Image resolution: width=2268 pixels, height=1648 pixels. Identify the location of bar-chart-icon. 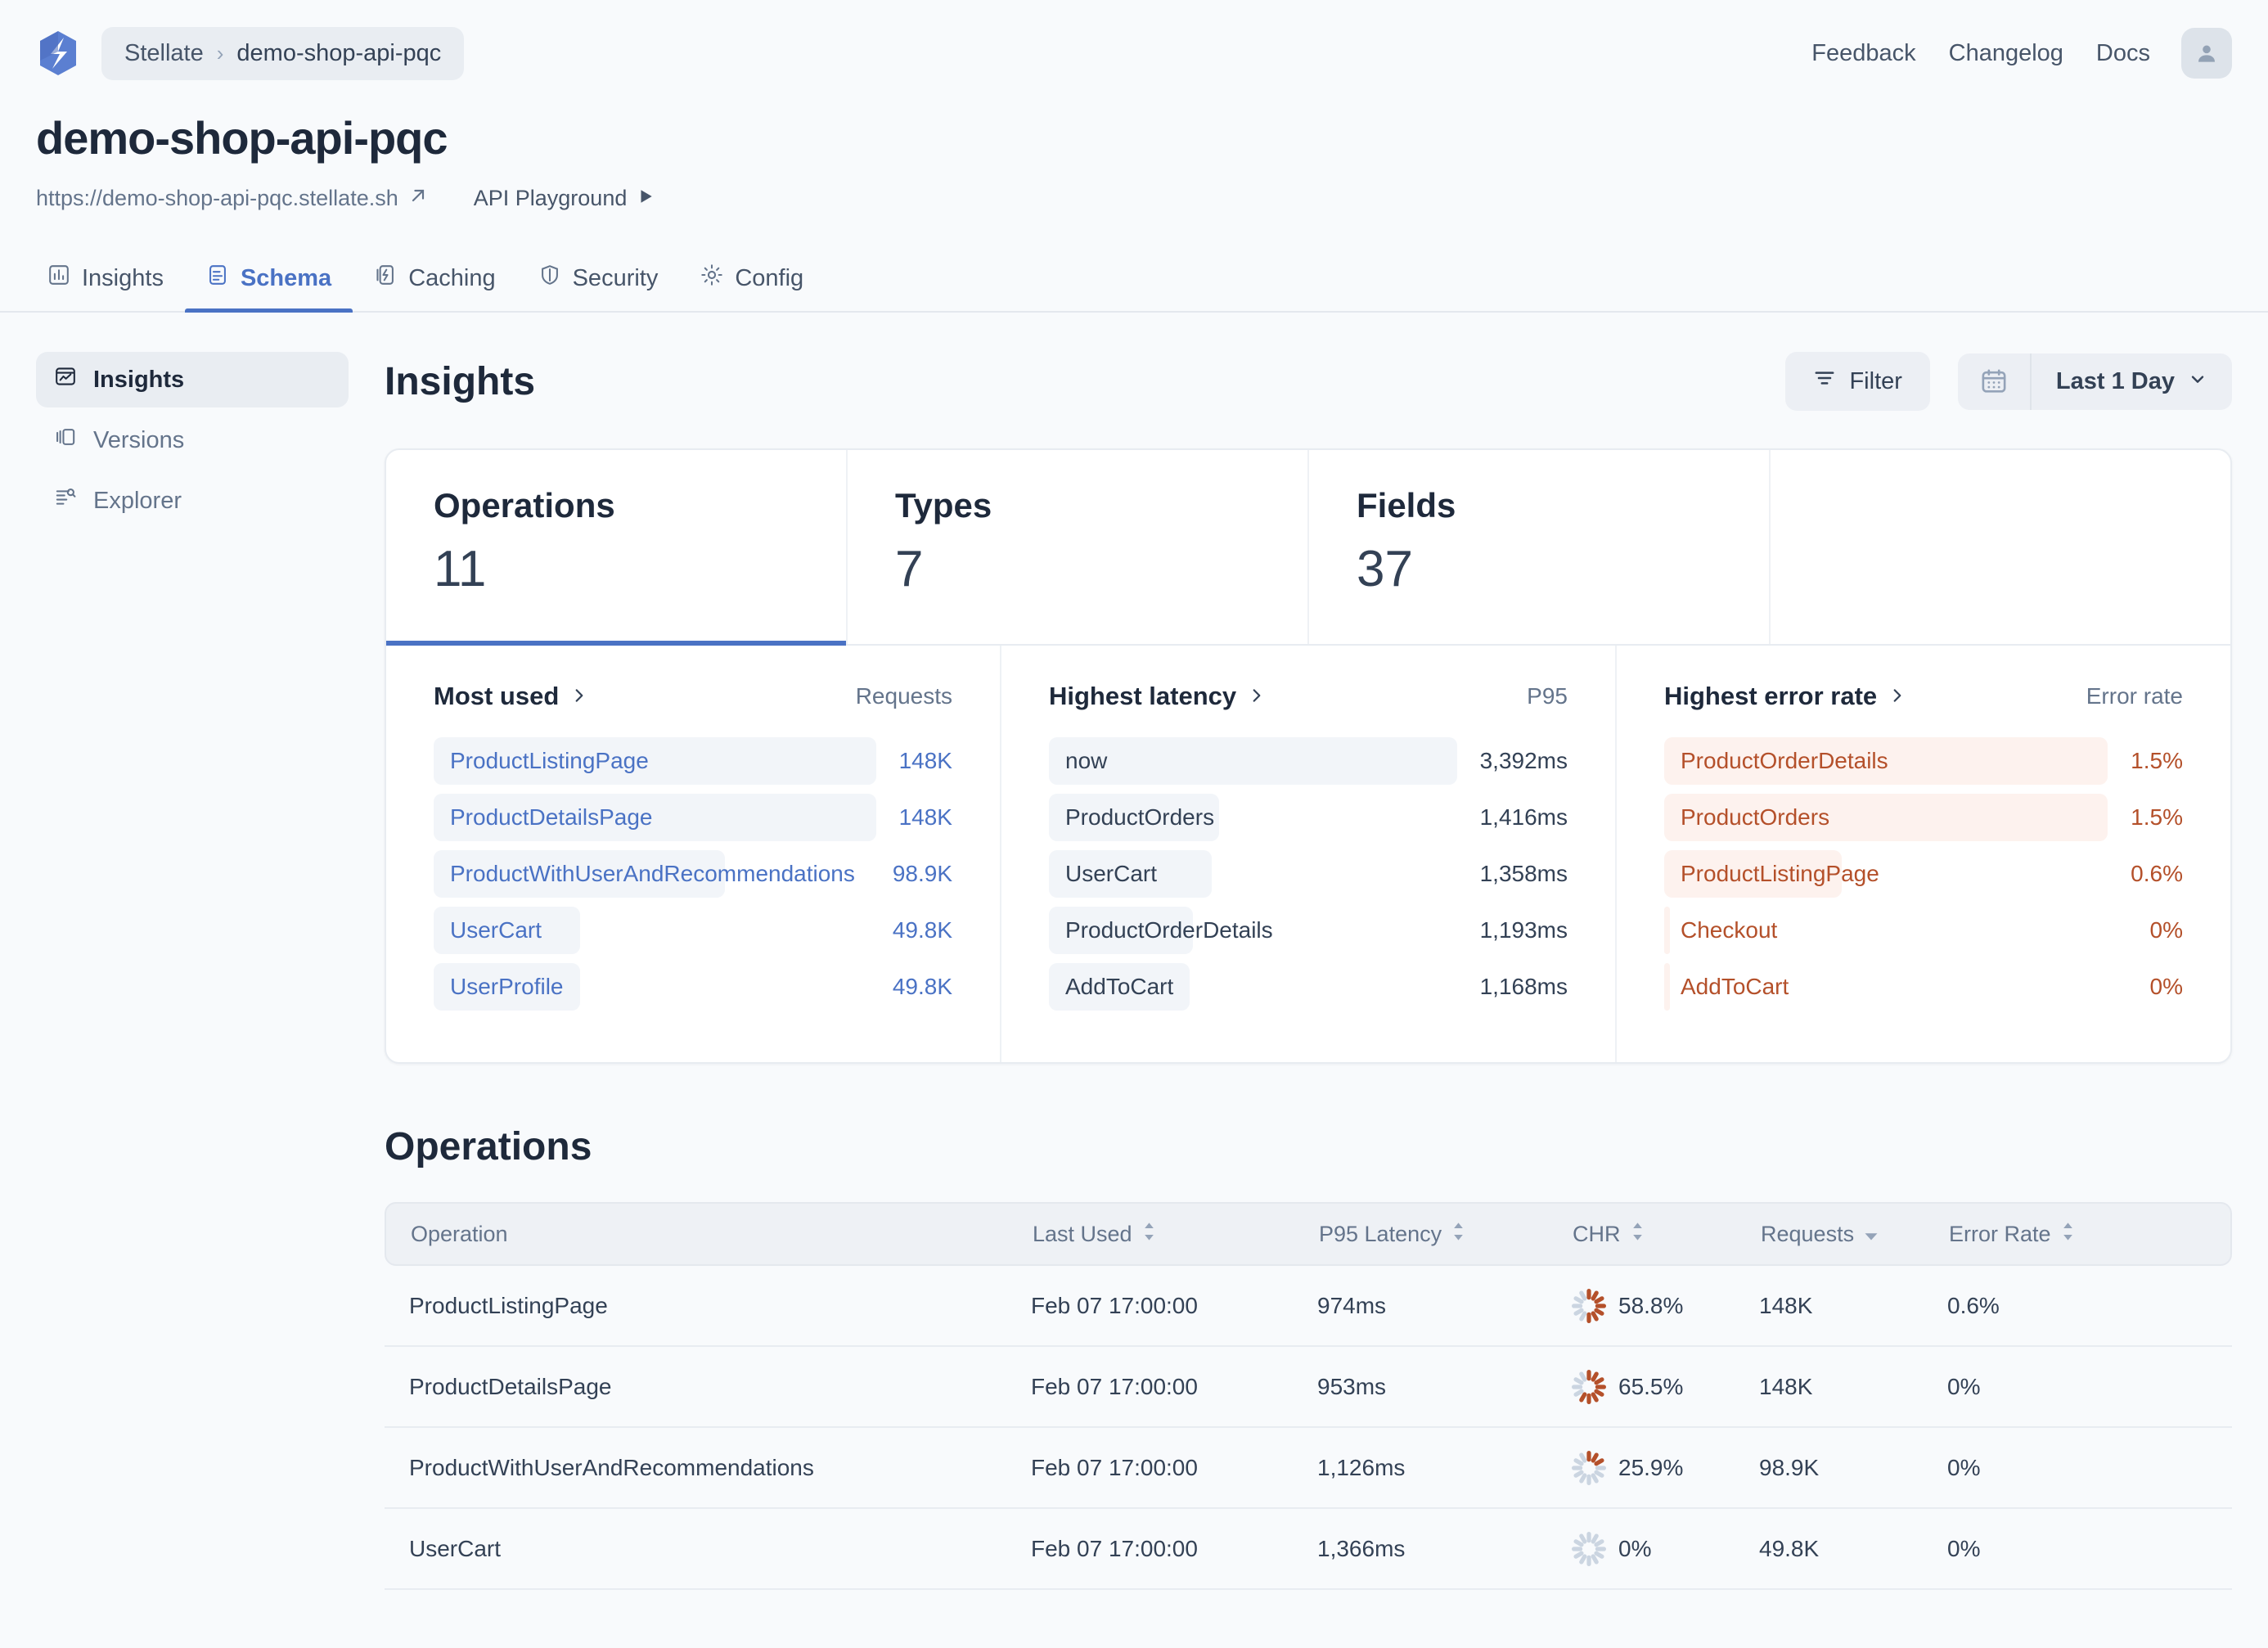
(59, 278).